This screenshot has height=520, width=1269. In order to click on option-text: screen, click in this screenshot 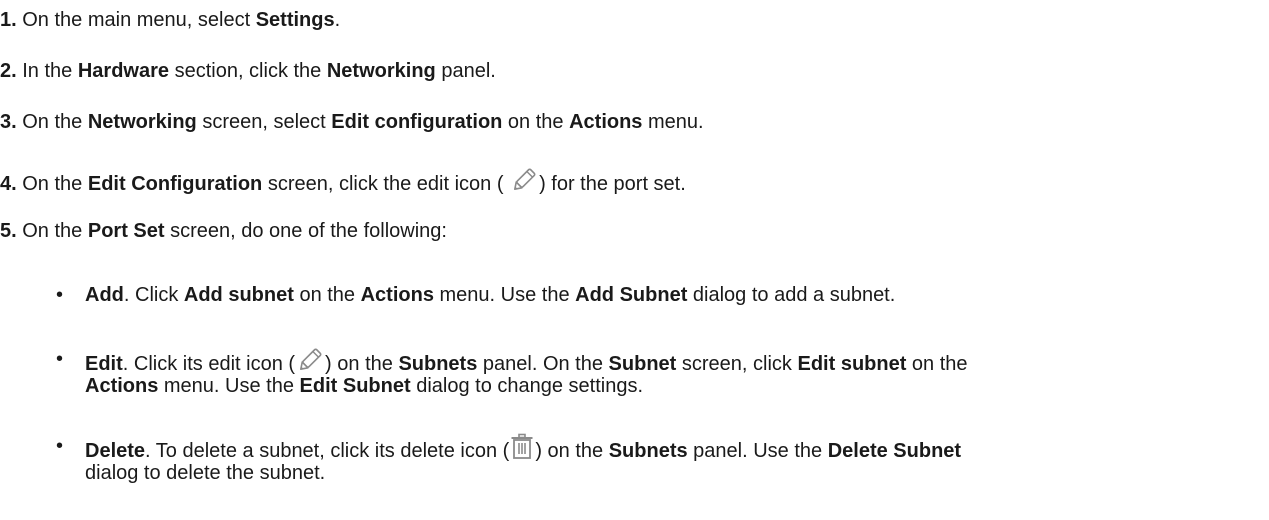, I will do `click(737, 364)`.